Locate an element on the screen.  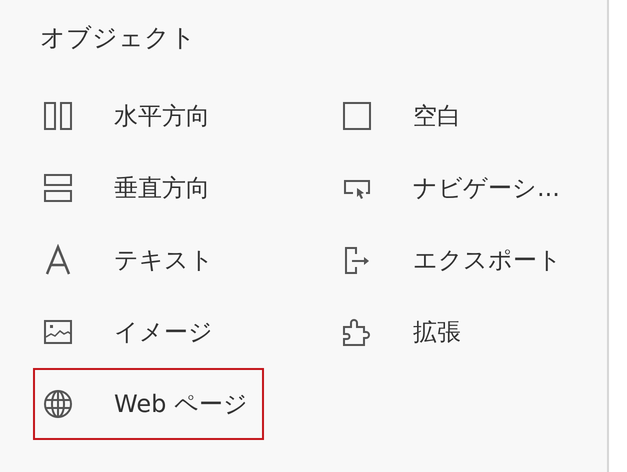
object-item: 拡張 is located at coordinates (404, 332).